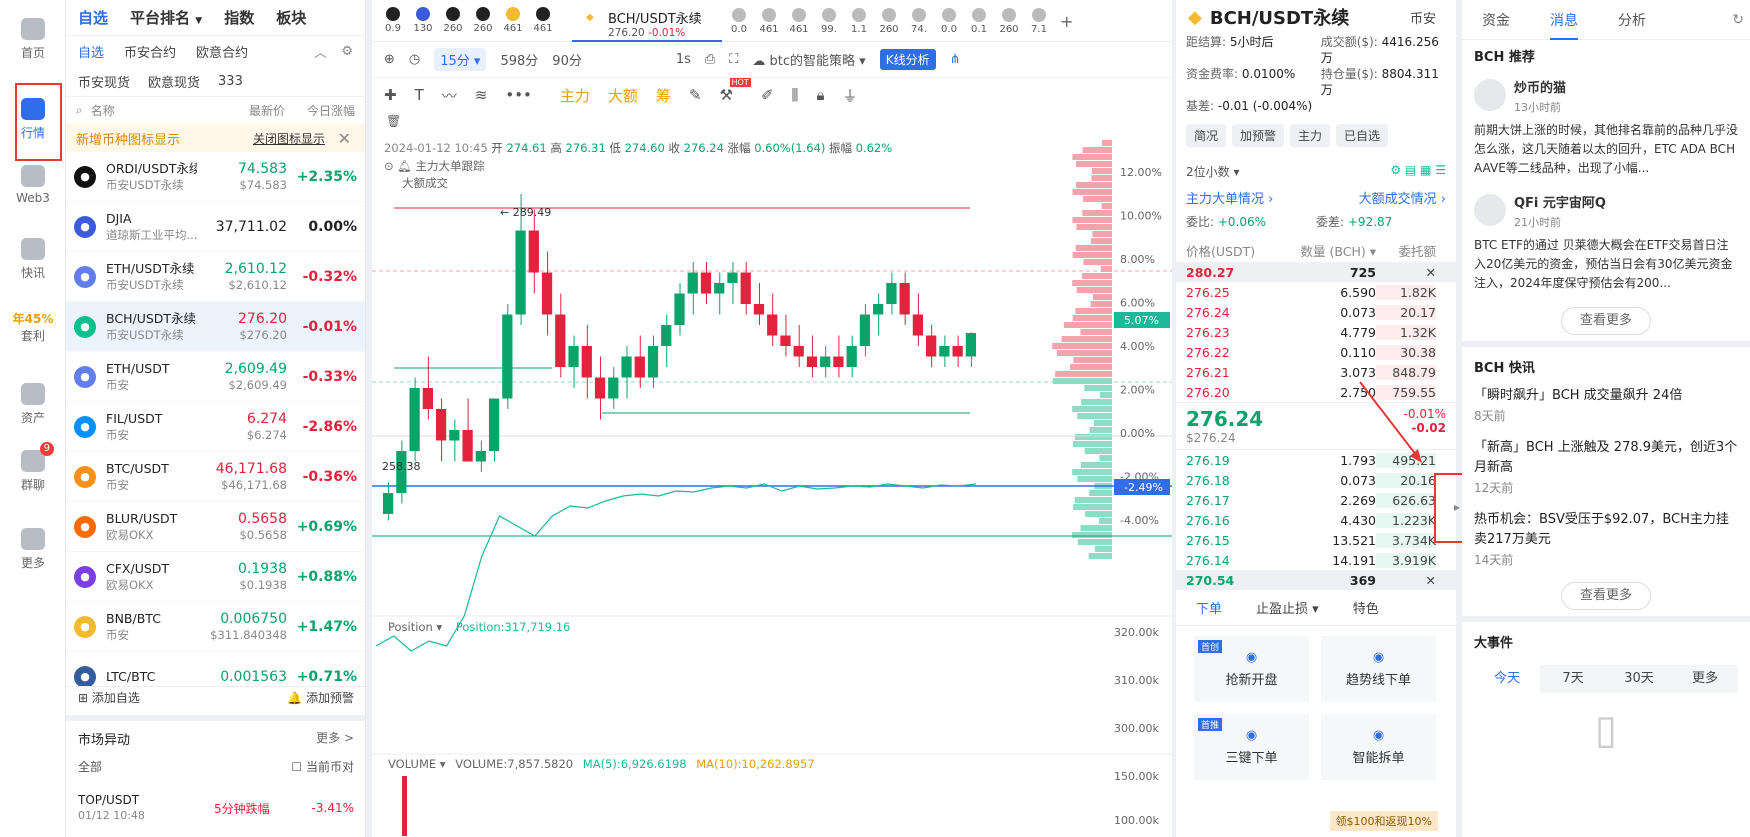 The image size is (1750, 837). I want to click on watchlist-row: ● CFX/USDT 欧易OKX 0.1938 $0.1938 +0.88%, so click(215, 577).